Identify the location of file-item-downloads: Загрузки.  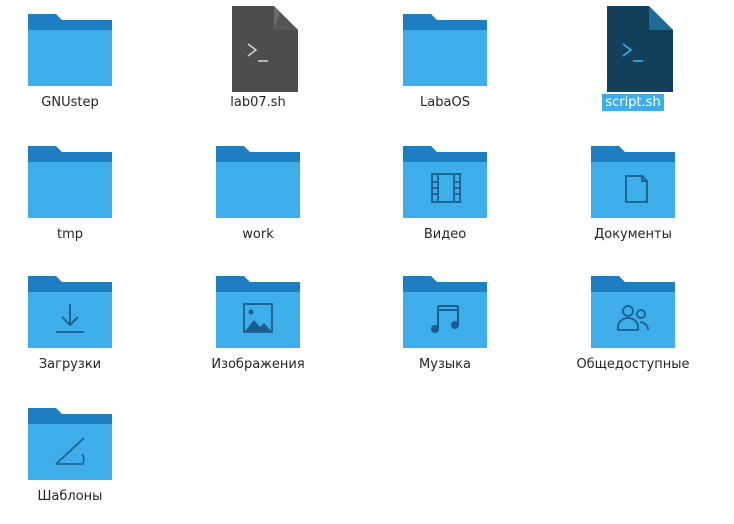
(75, 327).